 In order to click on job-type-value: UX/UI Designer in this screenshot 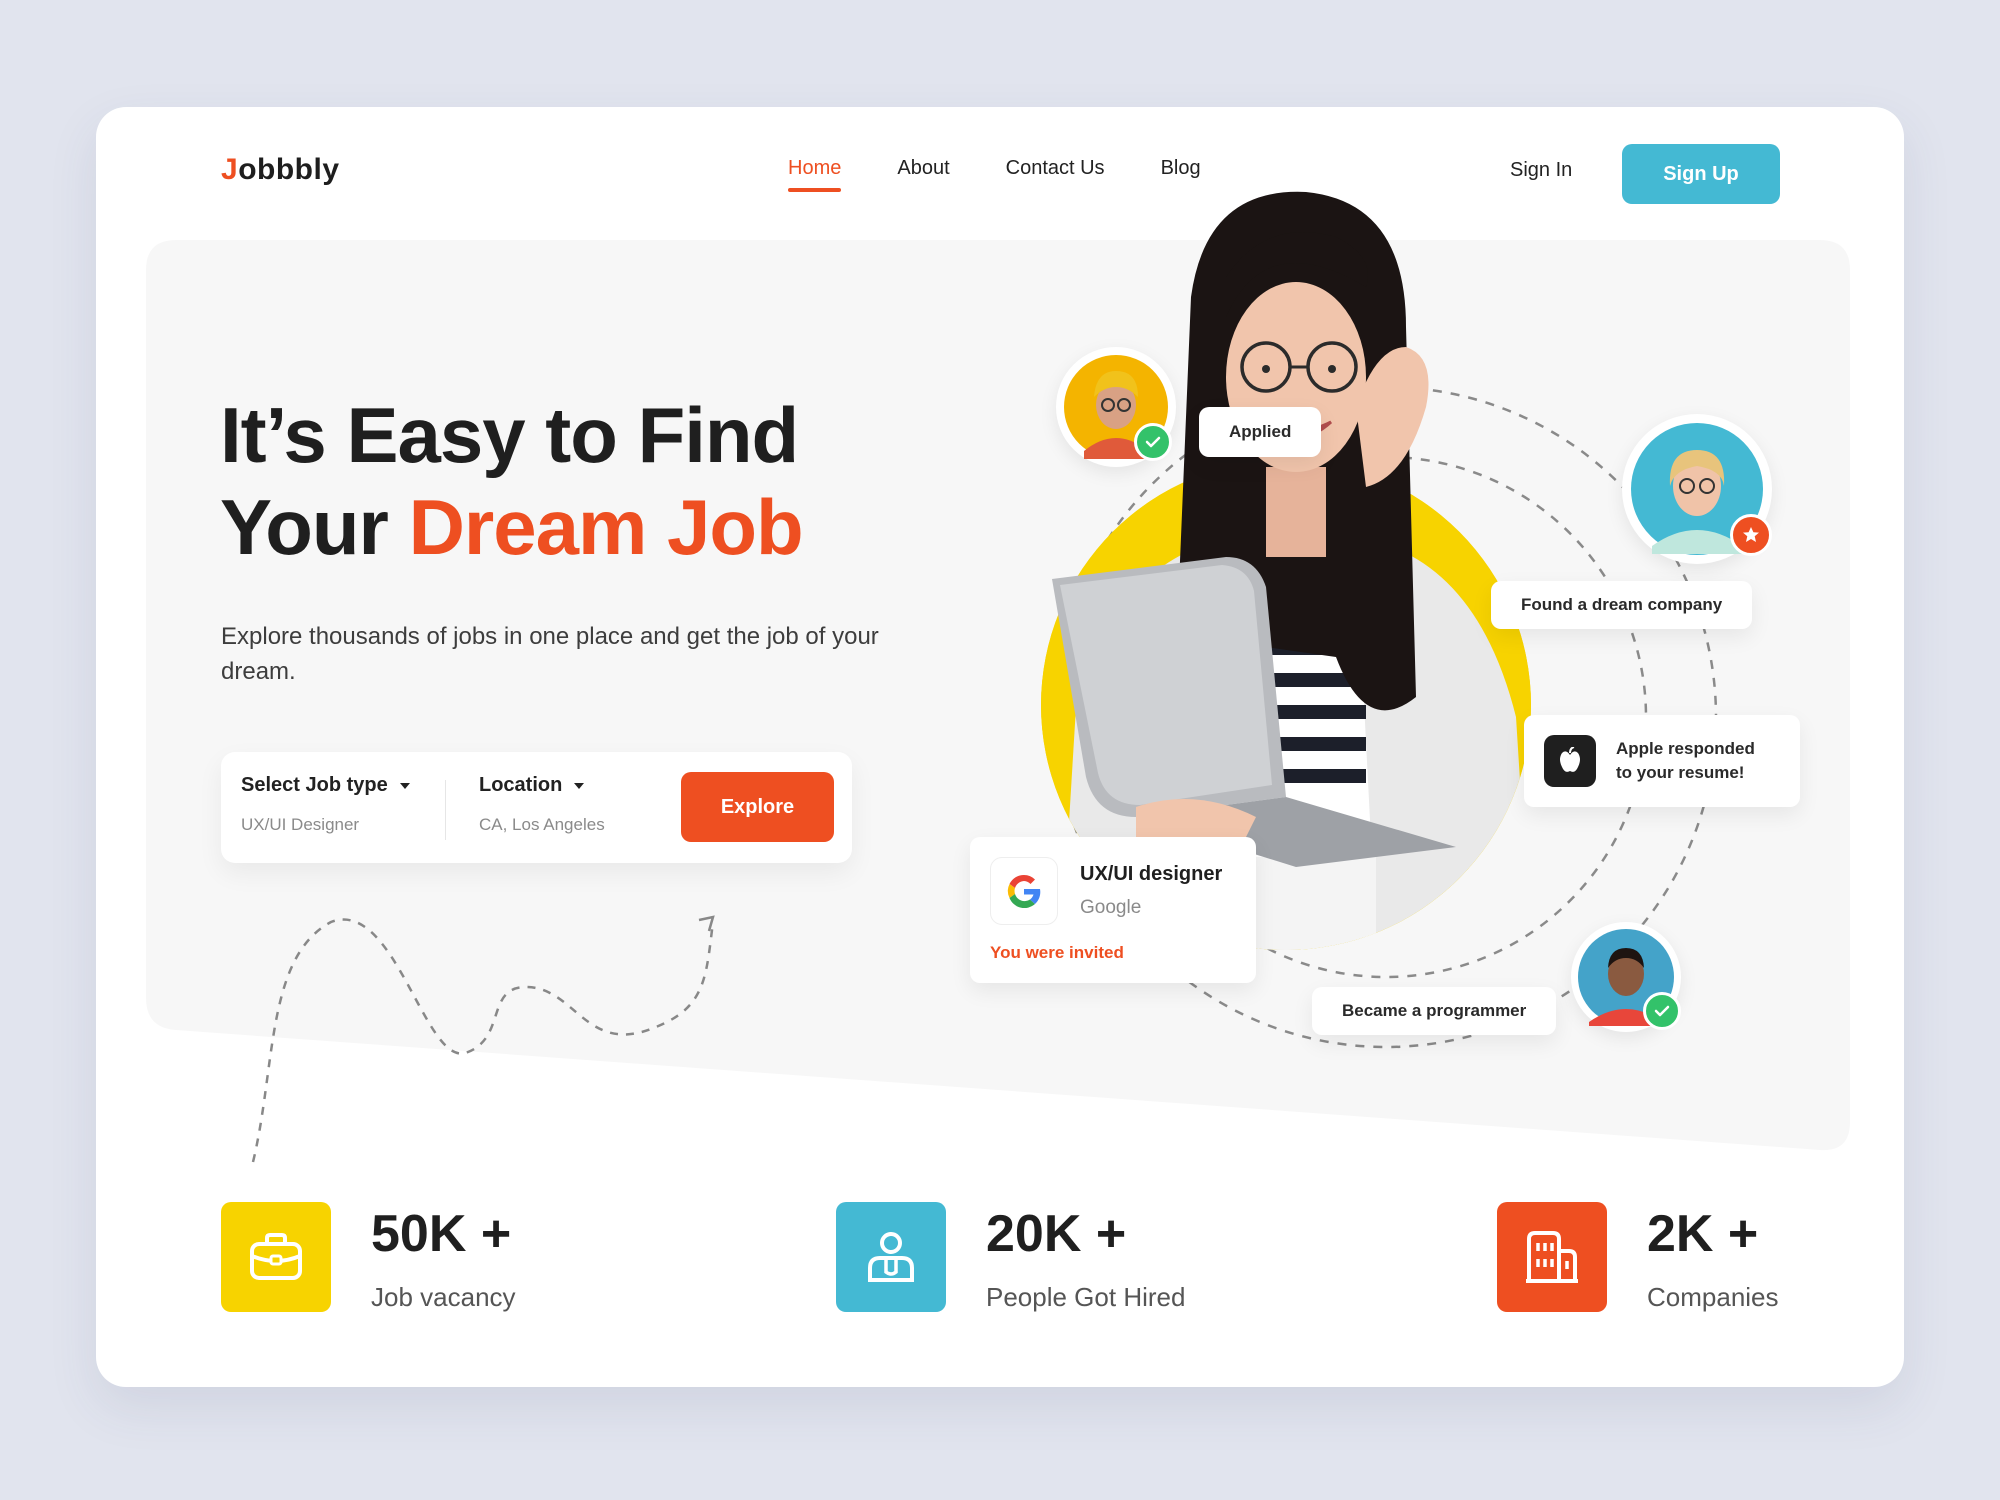, I will do `click(300, 824)`.